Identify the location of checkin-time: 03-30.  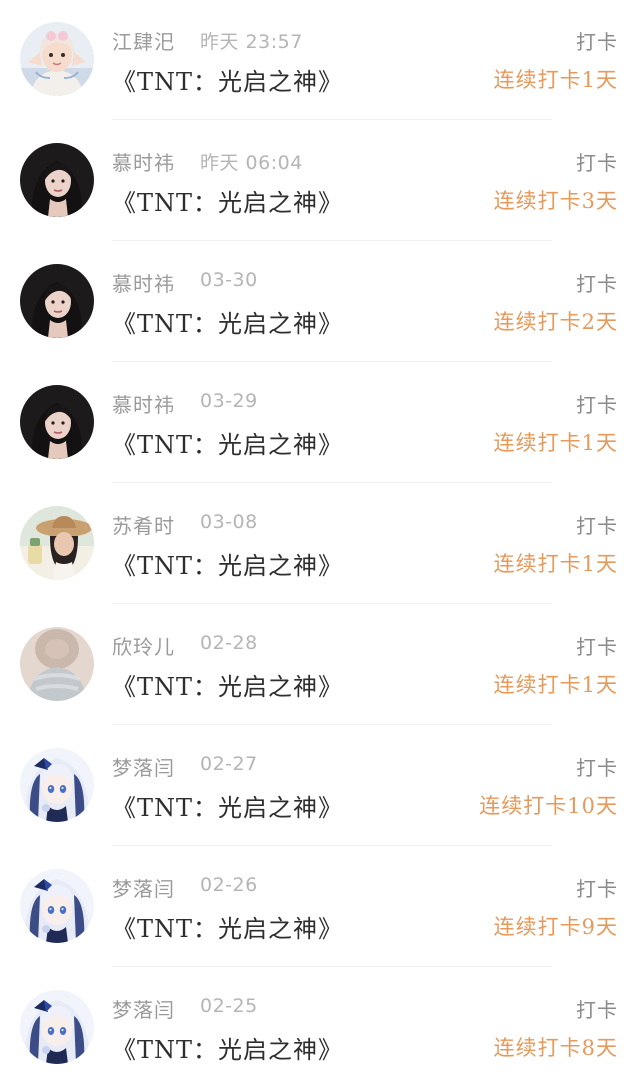
(229, 280).